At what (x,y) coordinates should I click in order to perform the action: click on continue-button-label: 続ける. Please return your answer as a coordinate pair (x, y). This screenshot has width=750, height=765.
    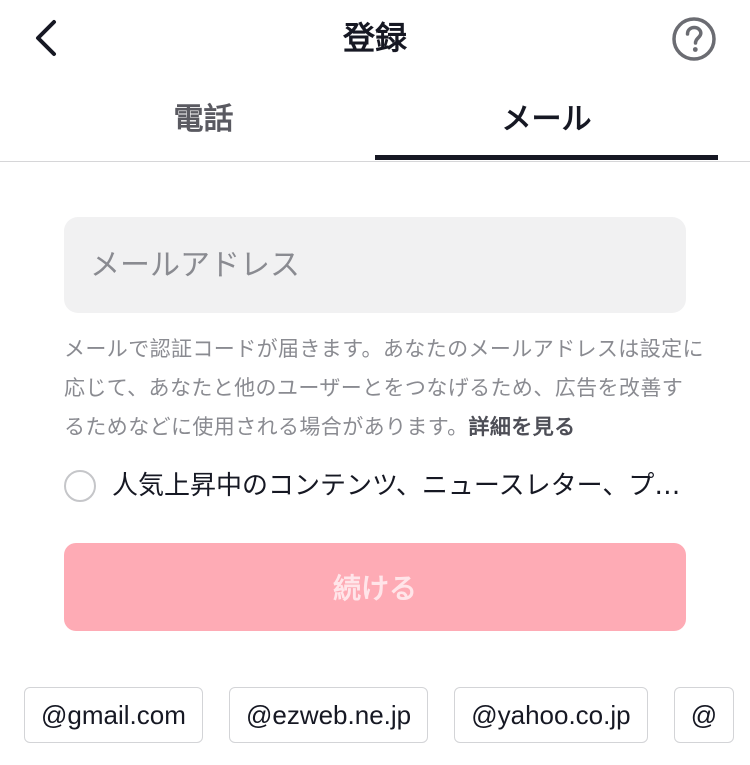
    Looking at the image, I should click on (374, 588).